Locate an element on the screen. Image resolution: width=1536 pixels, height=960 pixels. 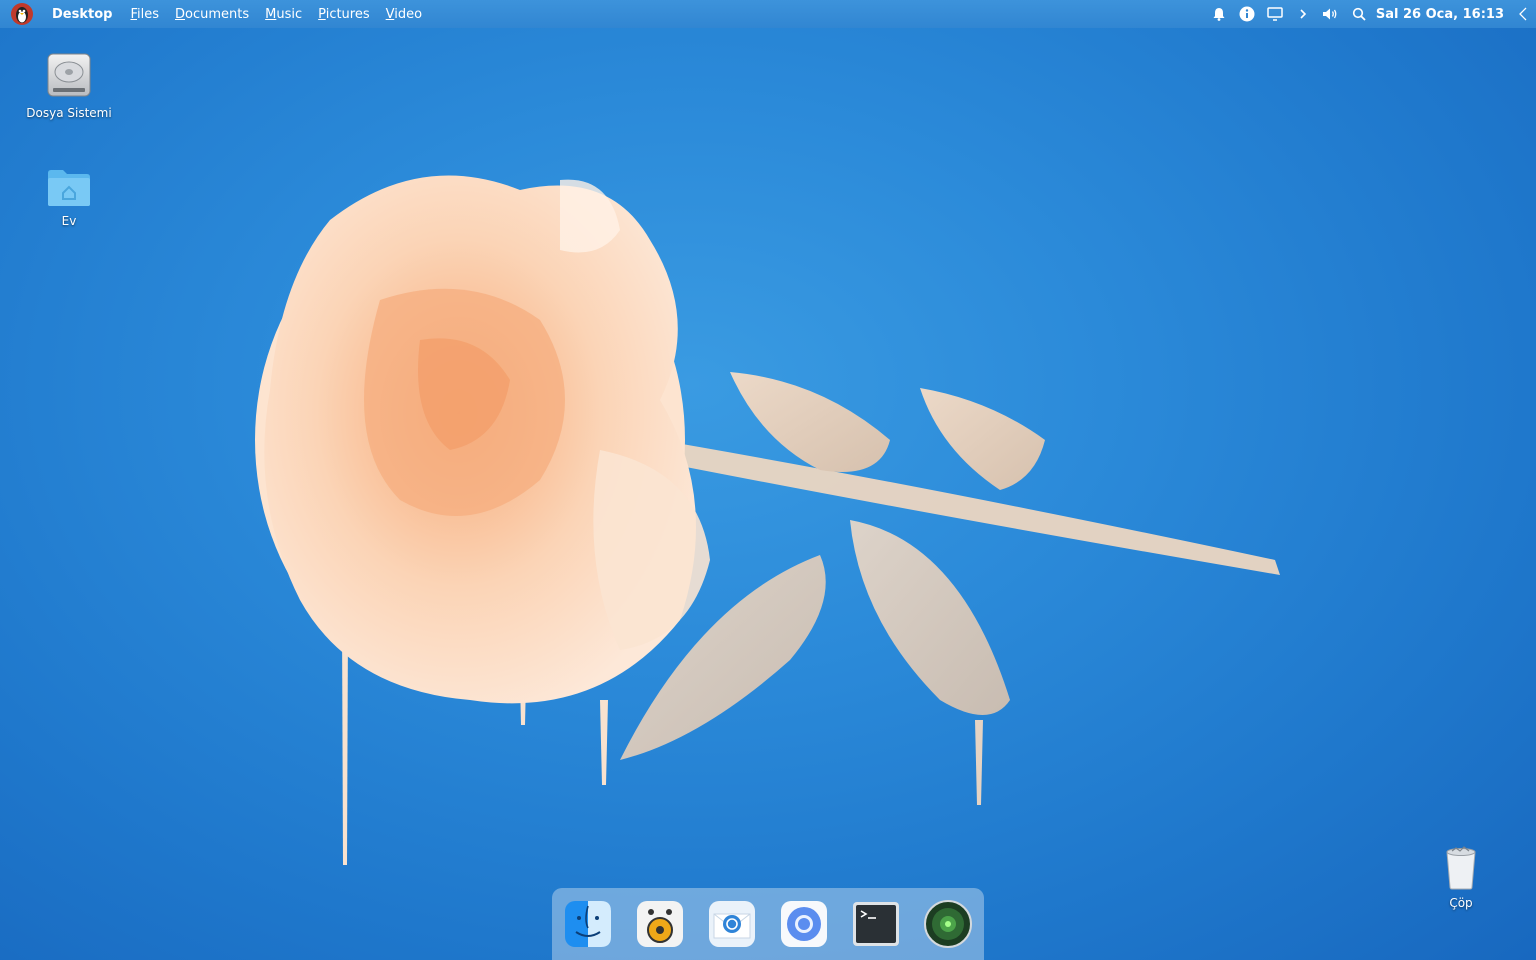
menu-music: Music is located at coordinates (283, 14).